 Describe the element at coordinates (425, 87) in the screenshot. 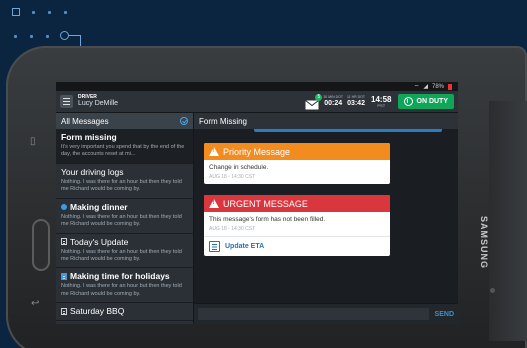

I see `signal-icon: ◢` at that location.